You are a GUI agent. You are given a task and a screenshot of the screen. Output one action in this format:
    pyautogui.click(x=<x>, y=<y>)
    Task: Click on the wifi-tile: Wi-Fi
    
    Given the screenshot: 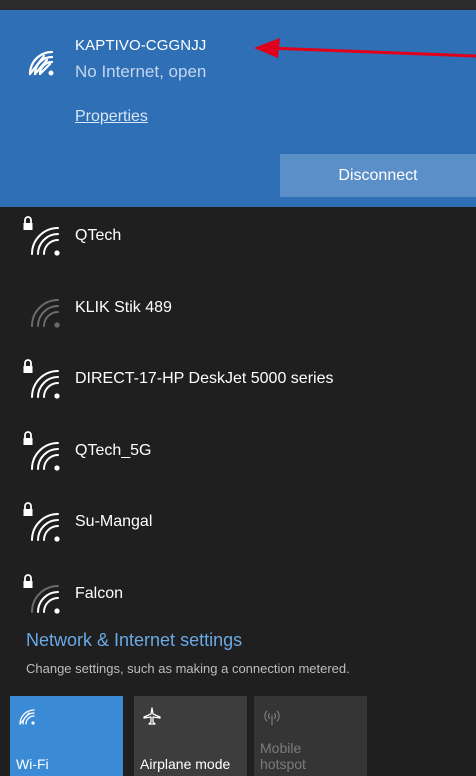 What is the action you would take?
    pyautogui.click(x=66, y=736)
    